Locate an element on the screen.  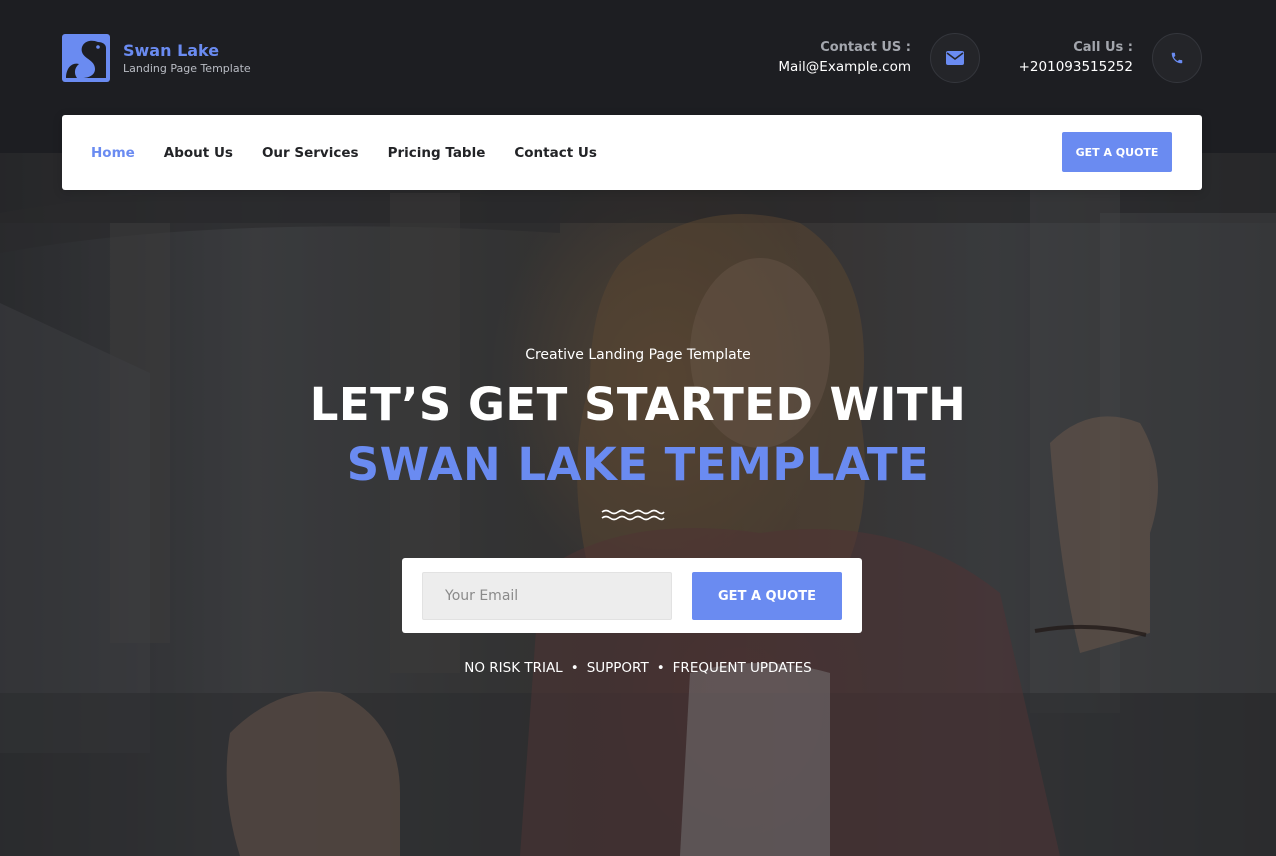
contact-phone-block: Call Us : +201093515252 is located at coordinates (1110, 58).